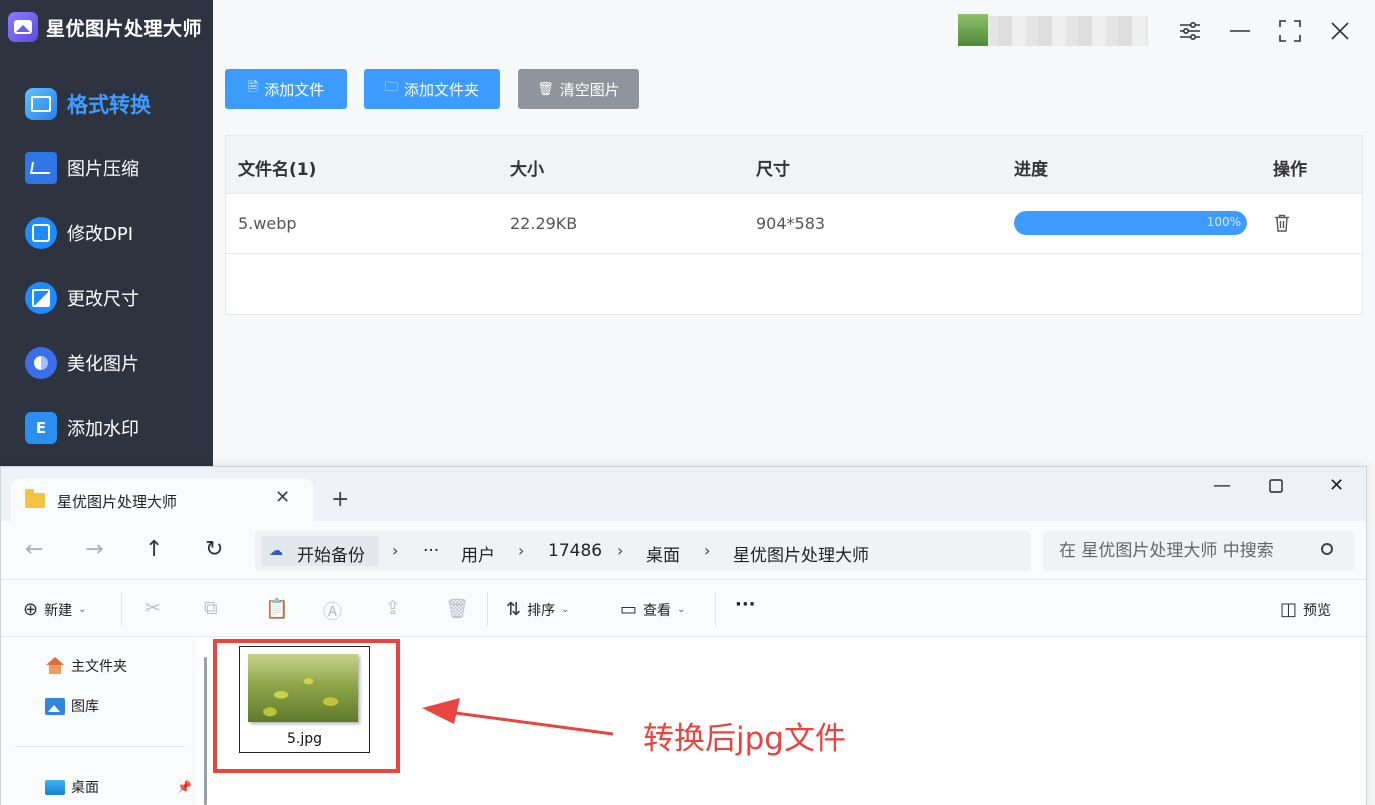  What do you see at coordinates (82, 363) in the screenshot?
I see `sidebar-item-beautify: 美化图片` at bounding box center [82, 363].